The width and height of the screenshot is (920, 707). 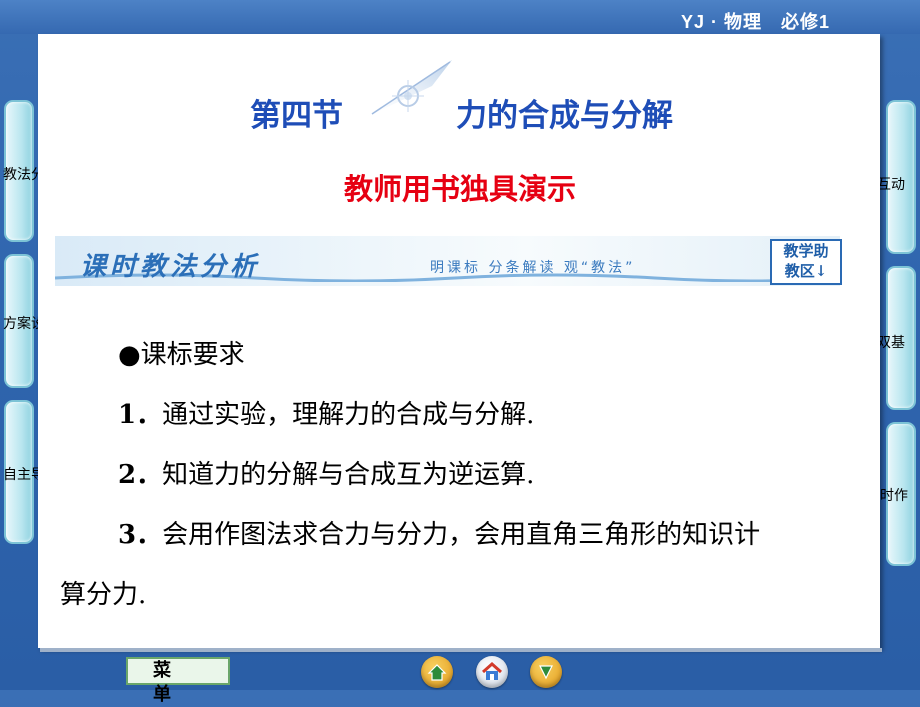 I want to click on teaching-aid-button: 教学助 教区↓, so click(x=806, y=262).